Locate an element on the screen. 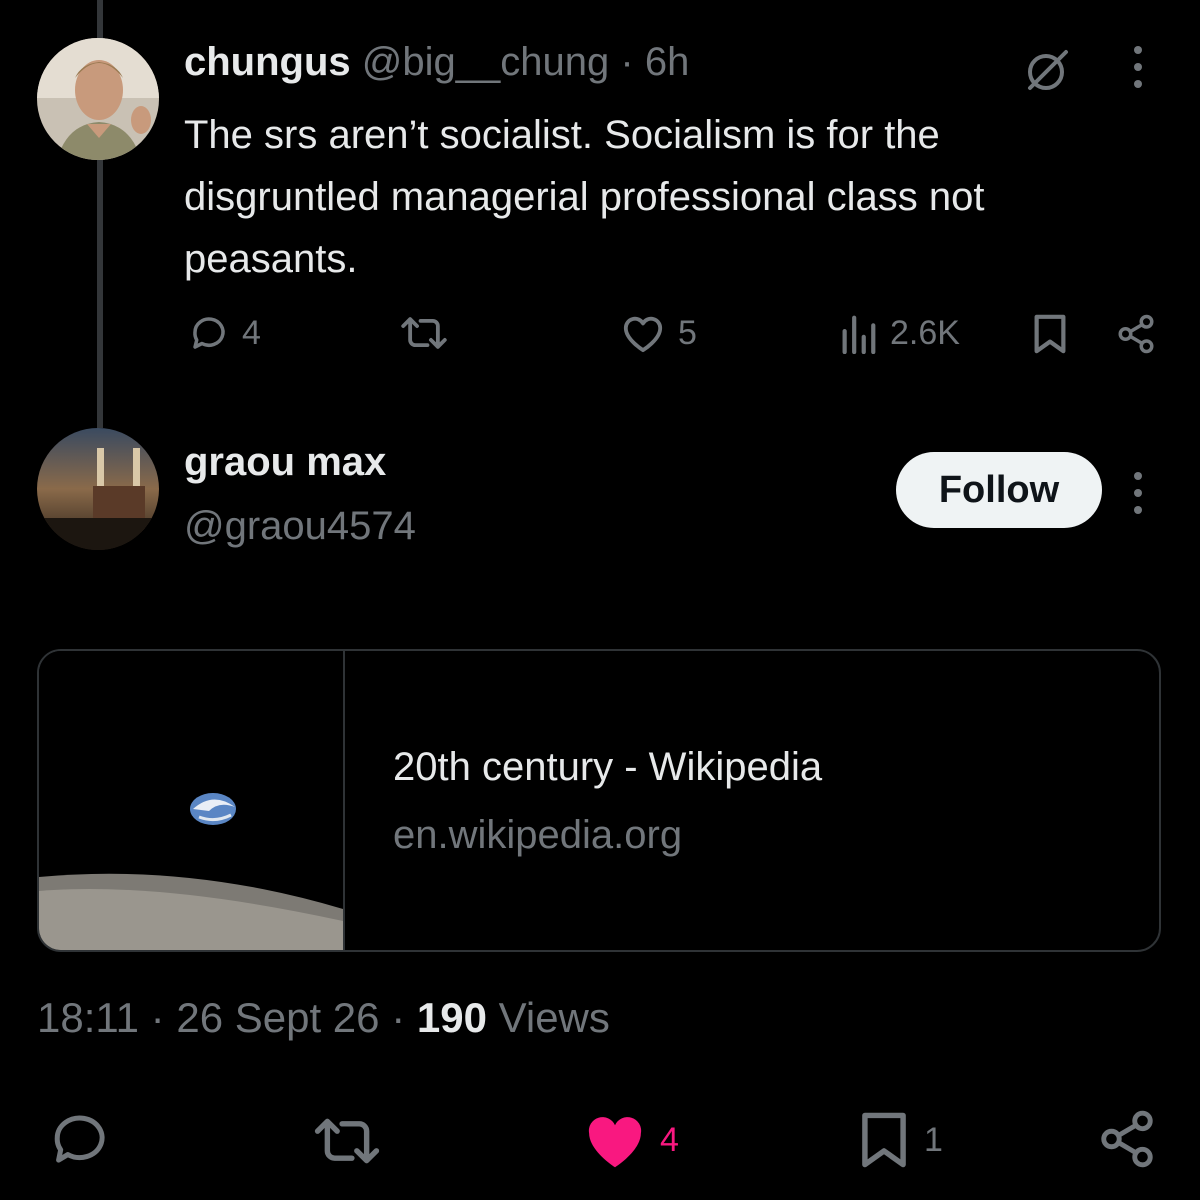 The width and height of the screenshot is (1200, 1200). bookmark-count: 1 is located at coordinates (933, 1139).